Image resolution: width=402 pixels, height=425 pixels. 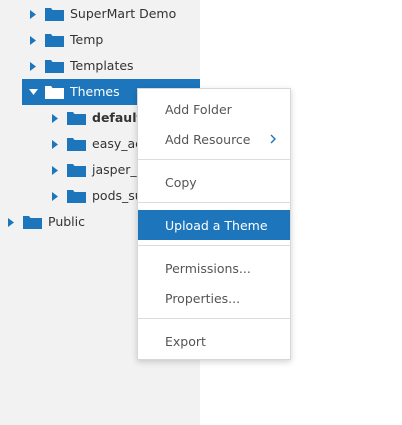 What do you see at coordinates (208, 139) in the screenshot?
I see `menu-item-label: Add Resource` at bounding box center [208, 139].